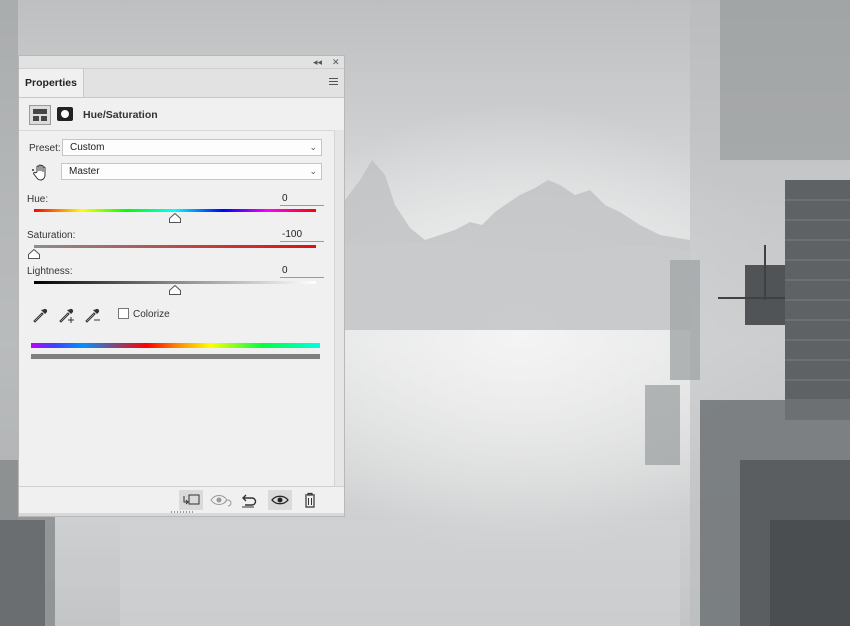  What do you see at coordinates (220, 500) in the screenshot?
I see `view-previous-icon` at bounding box center [220, 500].